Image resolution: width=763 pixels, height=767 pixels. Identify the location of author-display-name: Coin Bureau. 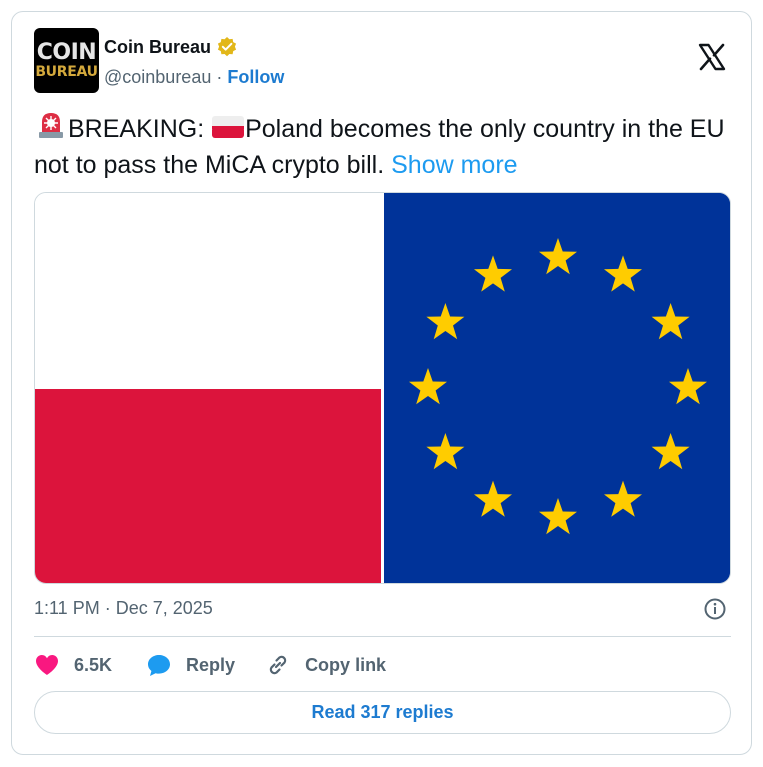
(157, 47).